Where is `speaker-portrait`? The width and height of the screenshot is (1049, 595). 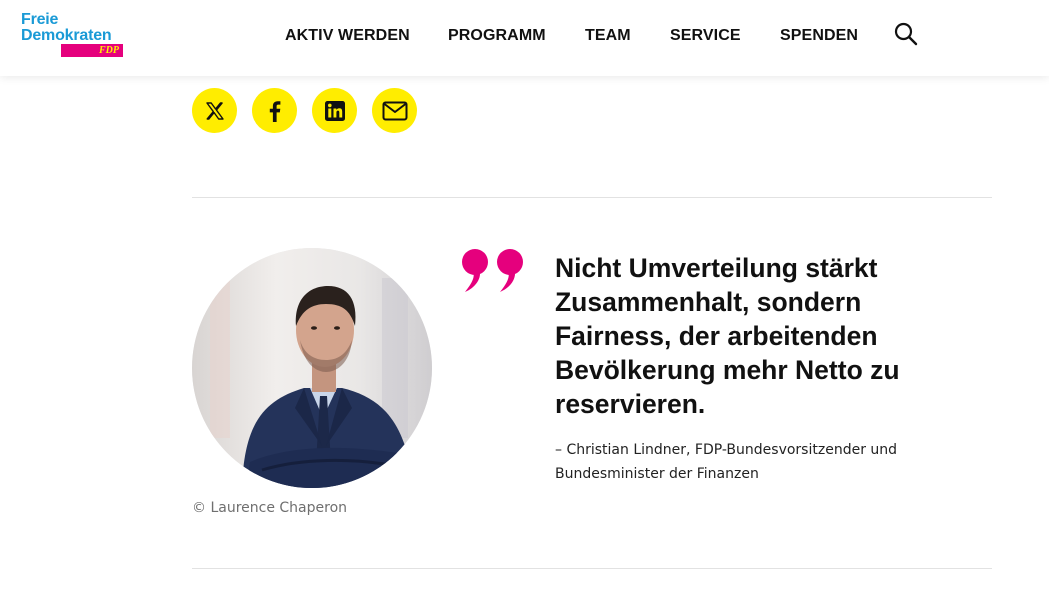
speaker-portrait is located at coordinates (312, 368).